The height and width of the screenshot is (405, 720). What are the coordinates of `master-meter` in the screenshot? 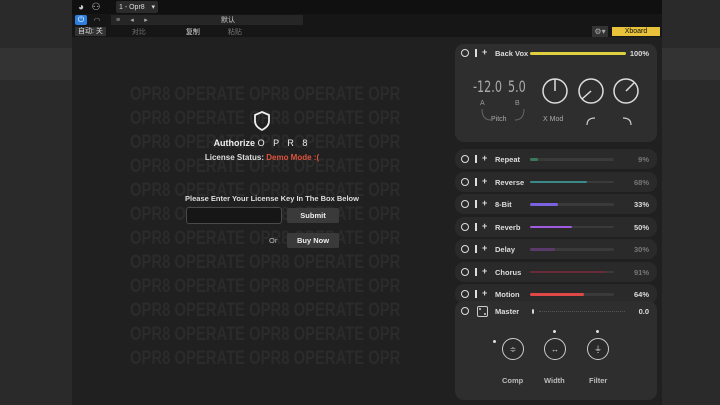 It's located at (582, 311).